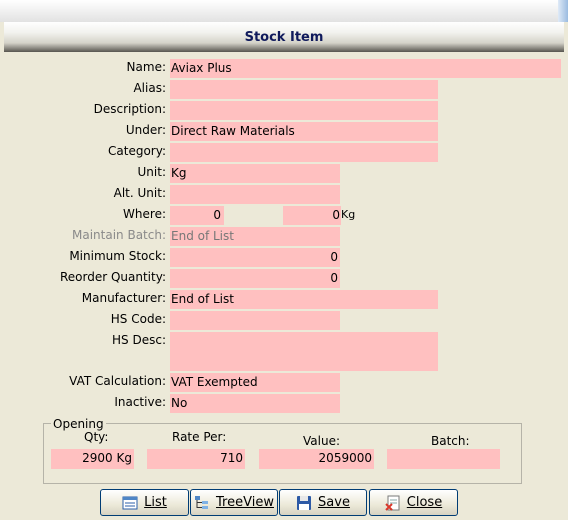  I want to click on unit-field: Kg, so click(255, 173).